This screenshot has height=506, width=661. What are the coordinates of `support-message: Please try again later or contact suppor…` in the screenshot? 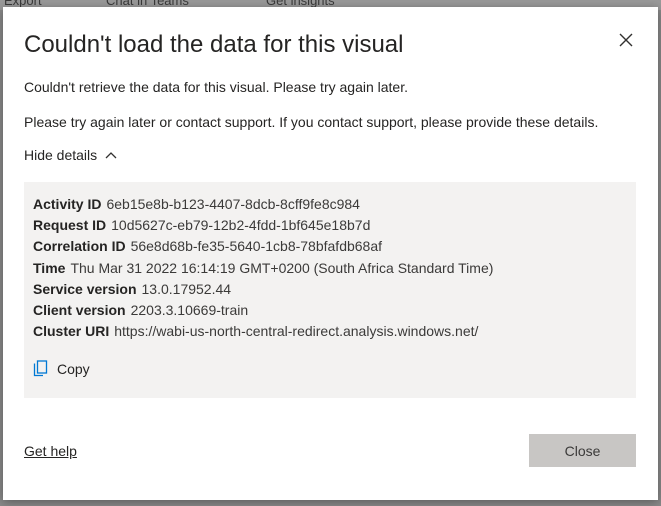 It's located at (311, 122).